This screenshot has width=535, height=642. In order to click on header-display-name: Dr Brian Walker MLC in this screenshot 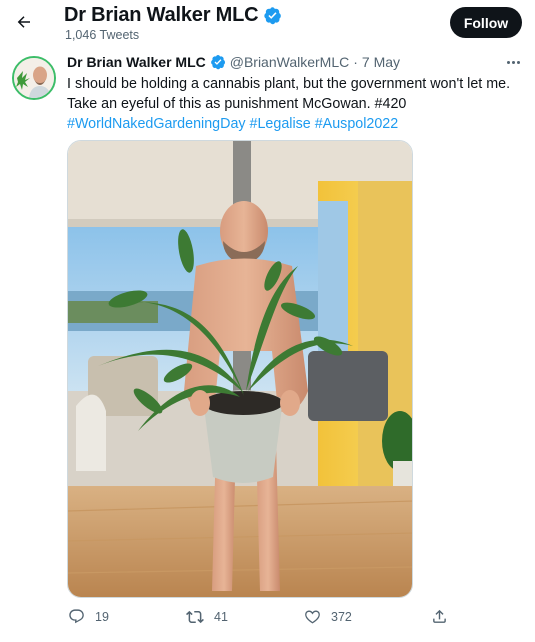, I will do `click(161, 15)`.